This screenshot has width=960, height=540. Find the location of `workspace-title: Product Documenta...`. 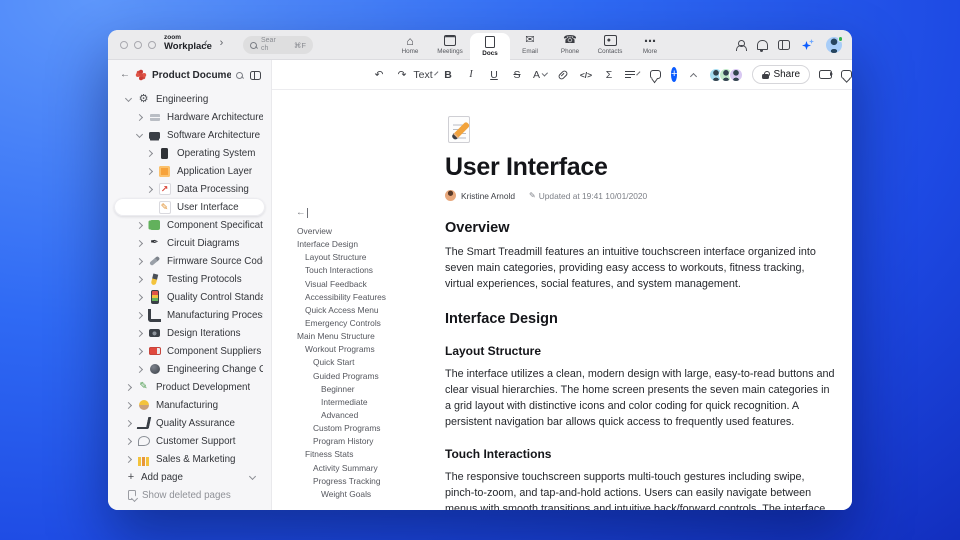

workspace-title: Product Documenta... is located at coordinates (191, 75).